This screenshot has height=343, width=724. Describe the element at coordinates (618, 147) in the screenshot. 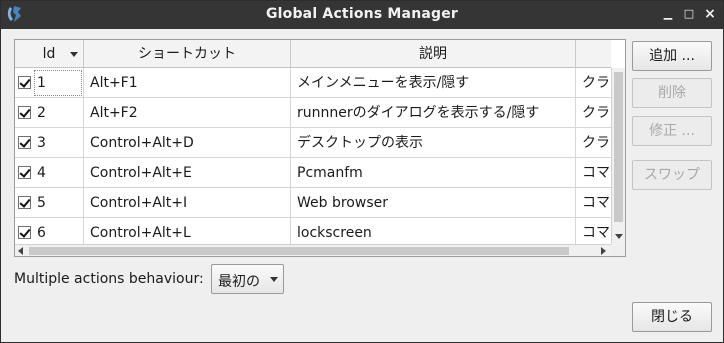

I see `vertical-scroll-thumb` at that location.